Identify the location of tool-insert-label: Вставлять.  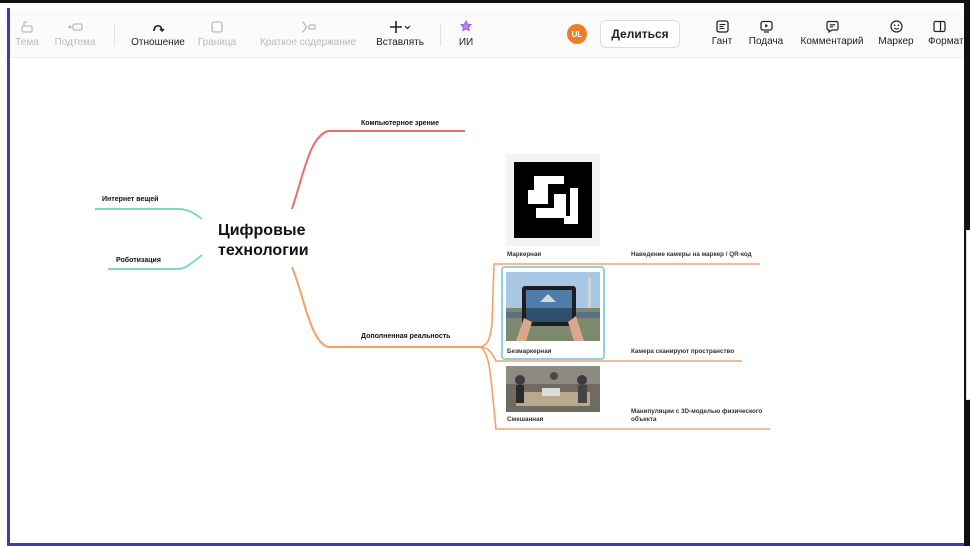
(400, 42).